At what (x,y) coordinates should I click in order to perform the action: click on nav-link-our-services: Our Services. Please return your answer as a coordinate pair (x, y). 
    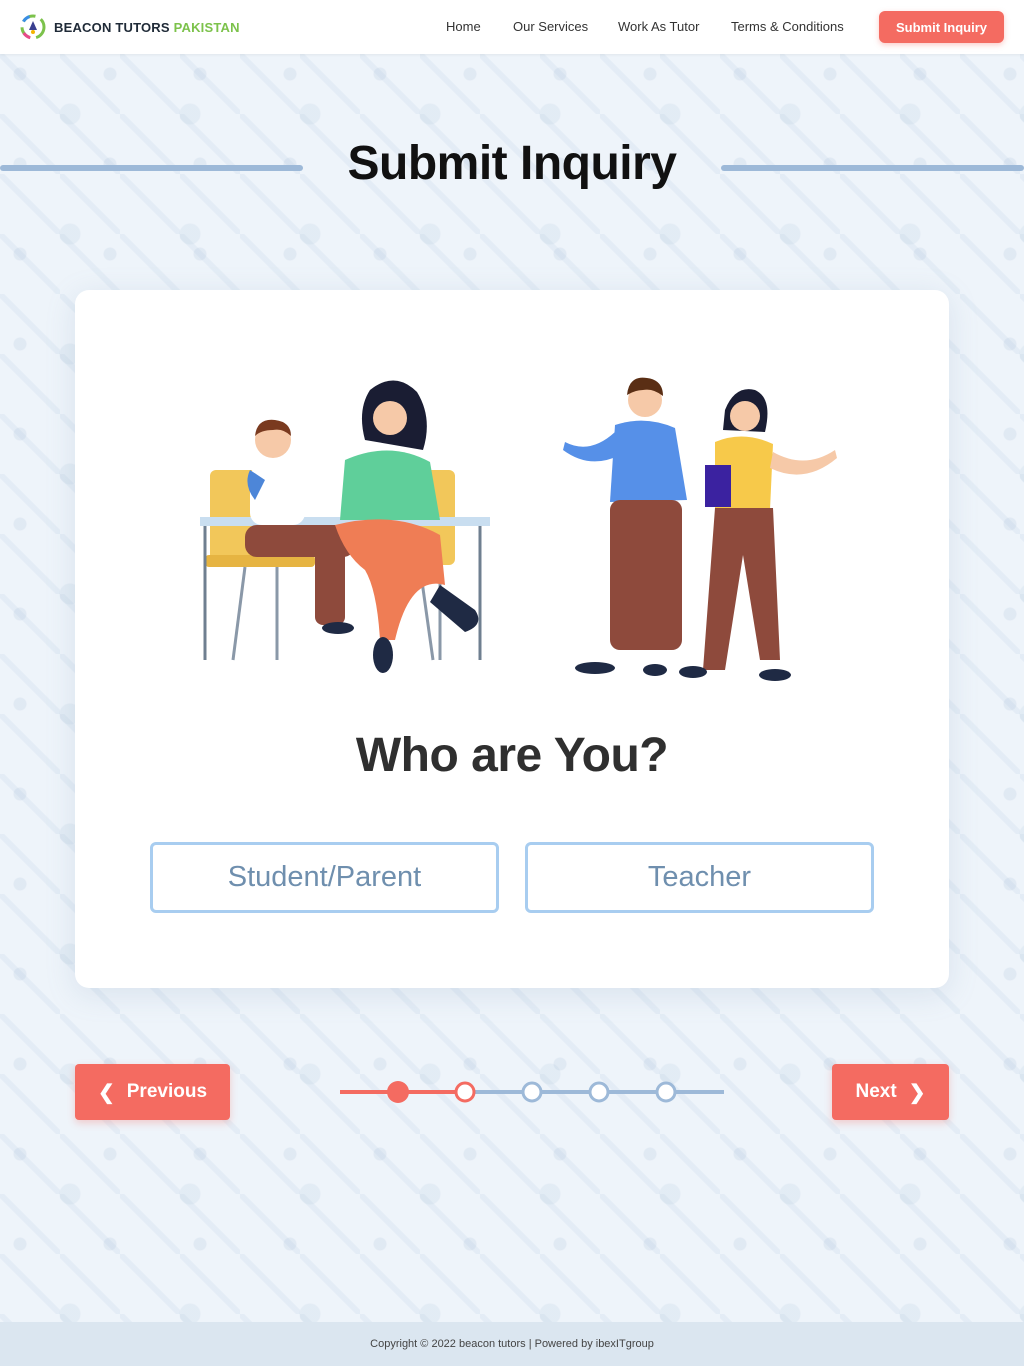
    Looking at the image, I should click on (550, 26).